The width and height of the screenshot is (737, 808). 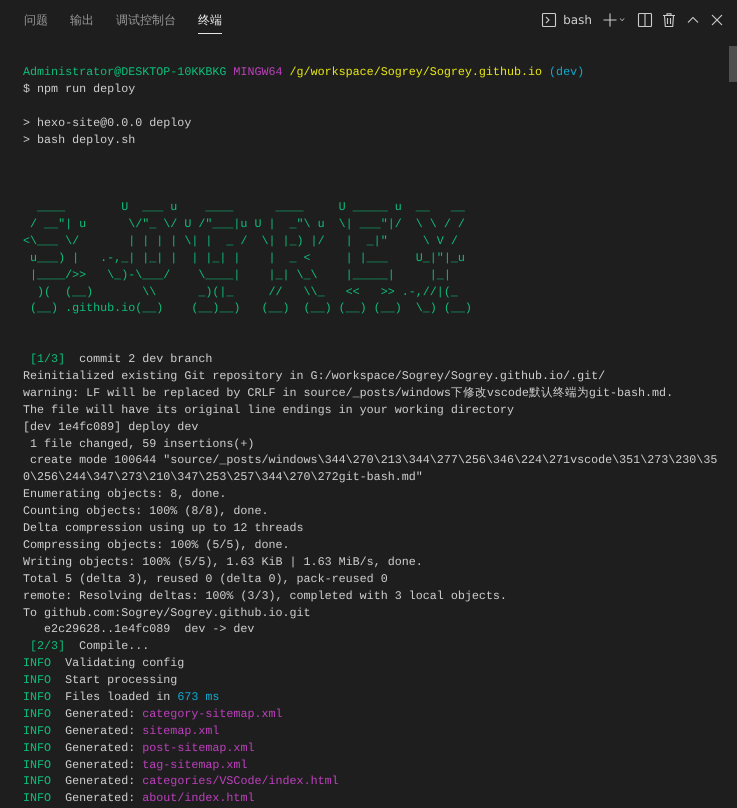 I want to click on terminal-line: The file will have its original line endings in your working directory, so click(x=268, y=410).